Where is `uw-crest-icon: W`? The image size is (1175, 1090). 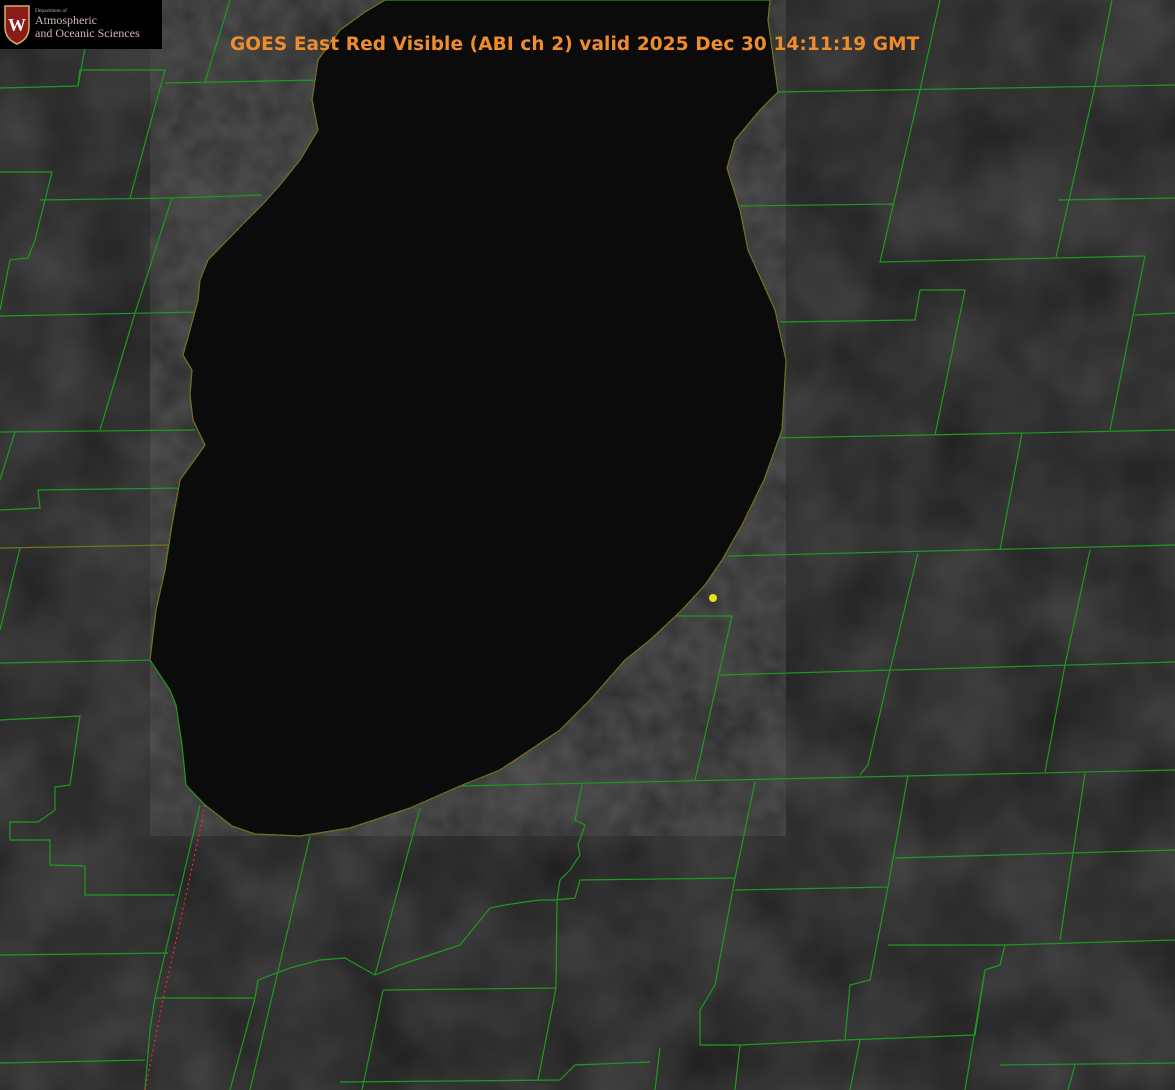 uw-crest-icon: W is located at coordinates (17, 25).